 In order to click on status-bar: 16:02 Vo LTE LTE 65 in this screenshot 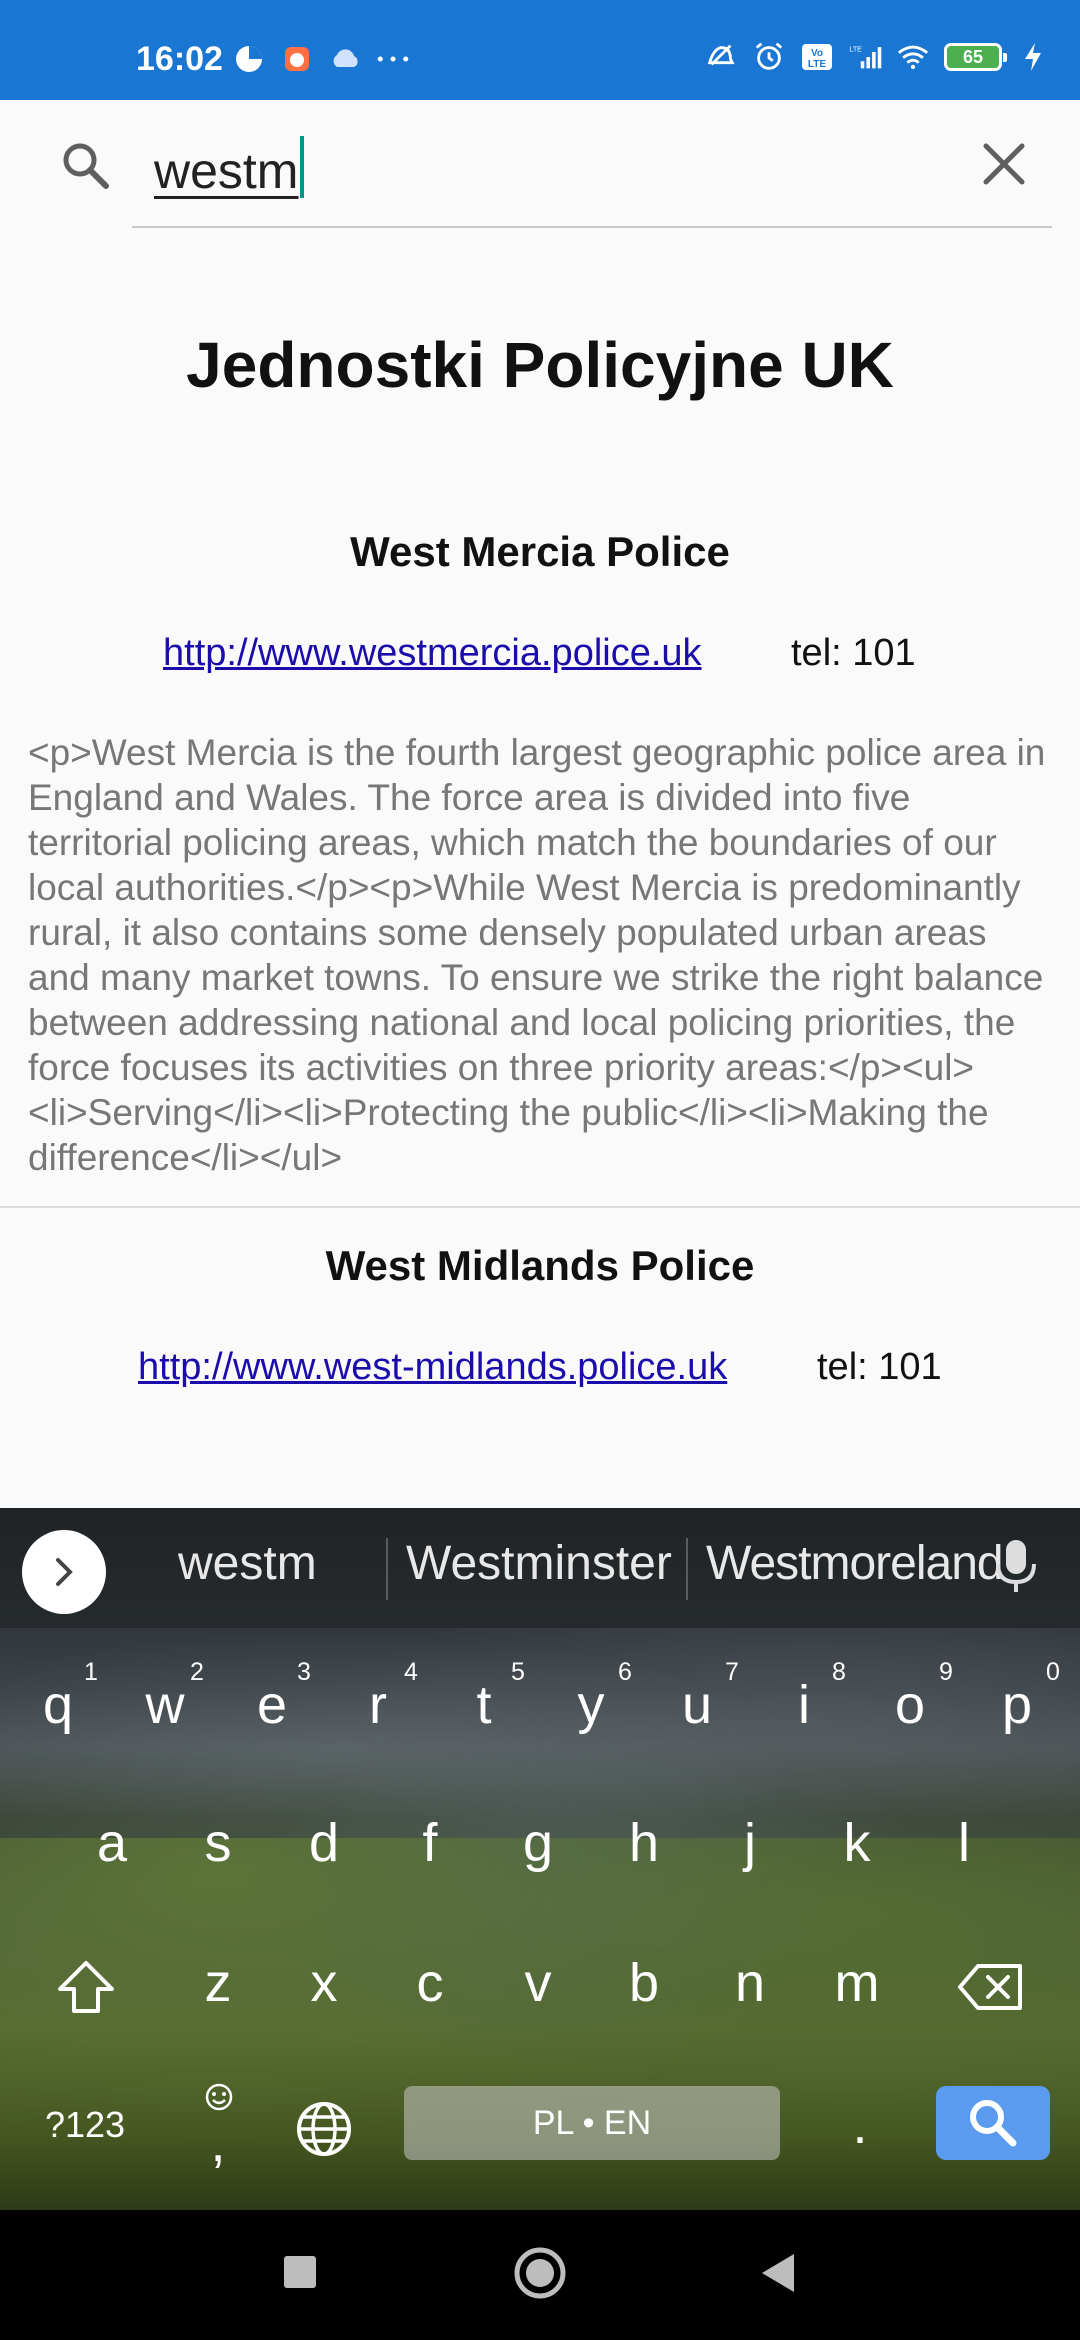, I will do `click(540, 50)`.